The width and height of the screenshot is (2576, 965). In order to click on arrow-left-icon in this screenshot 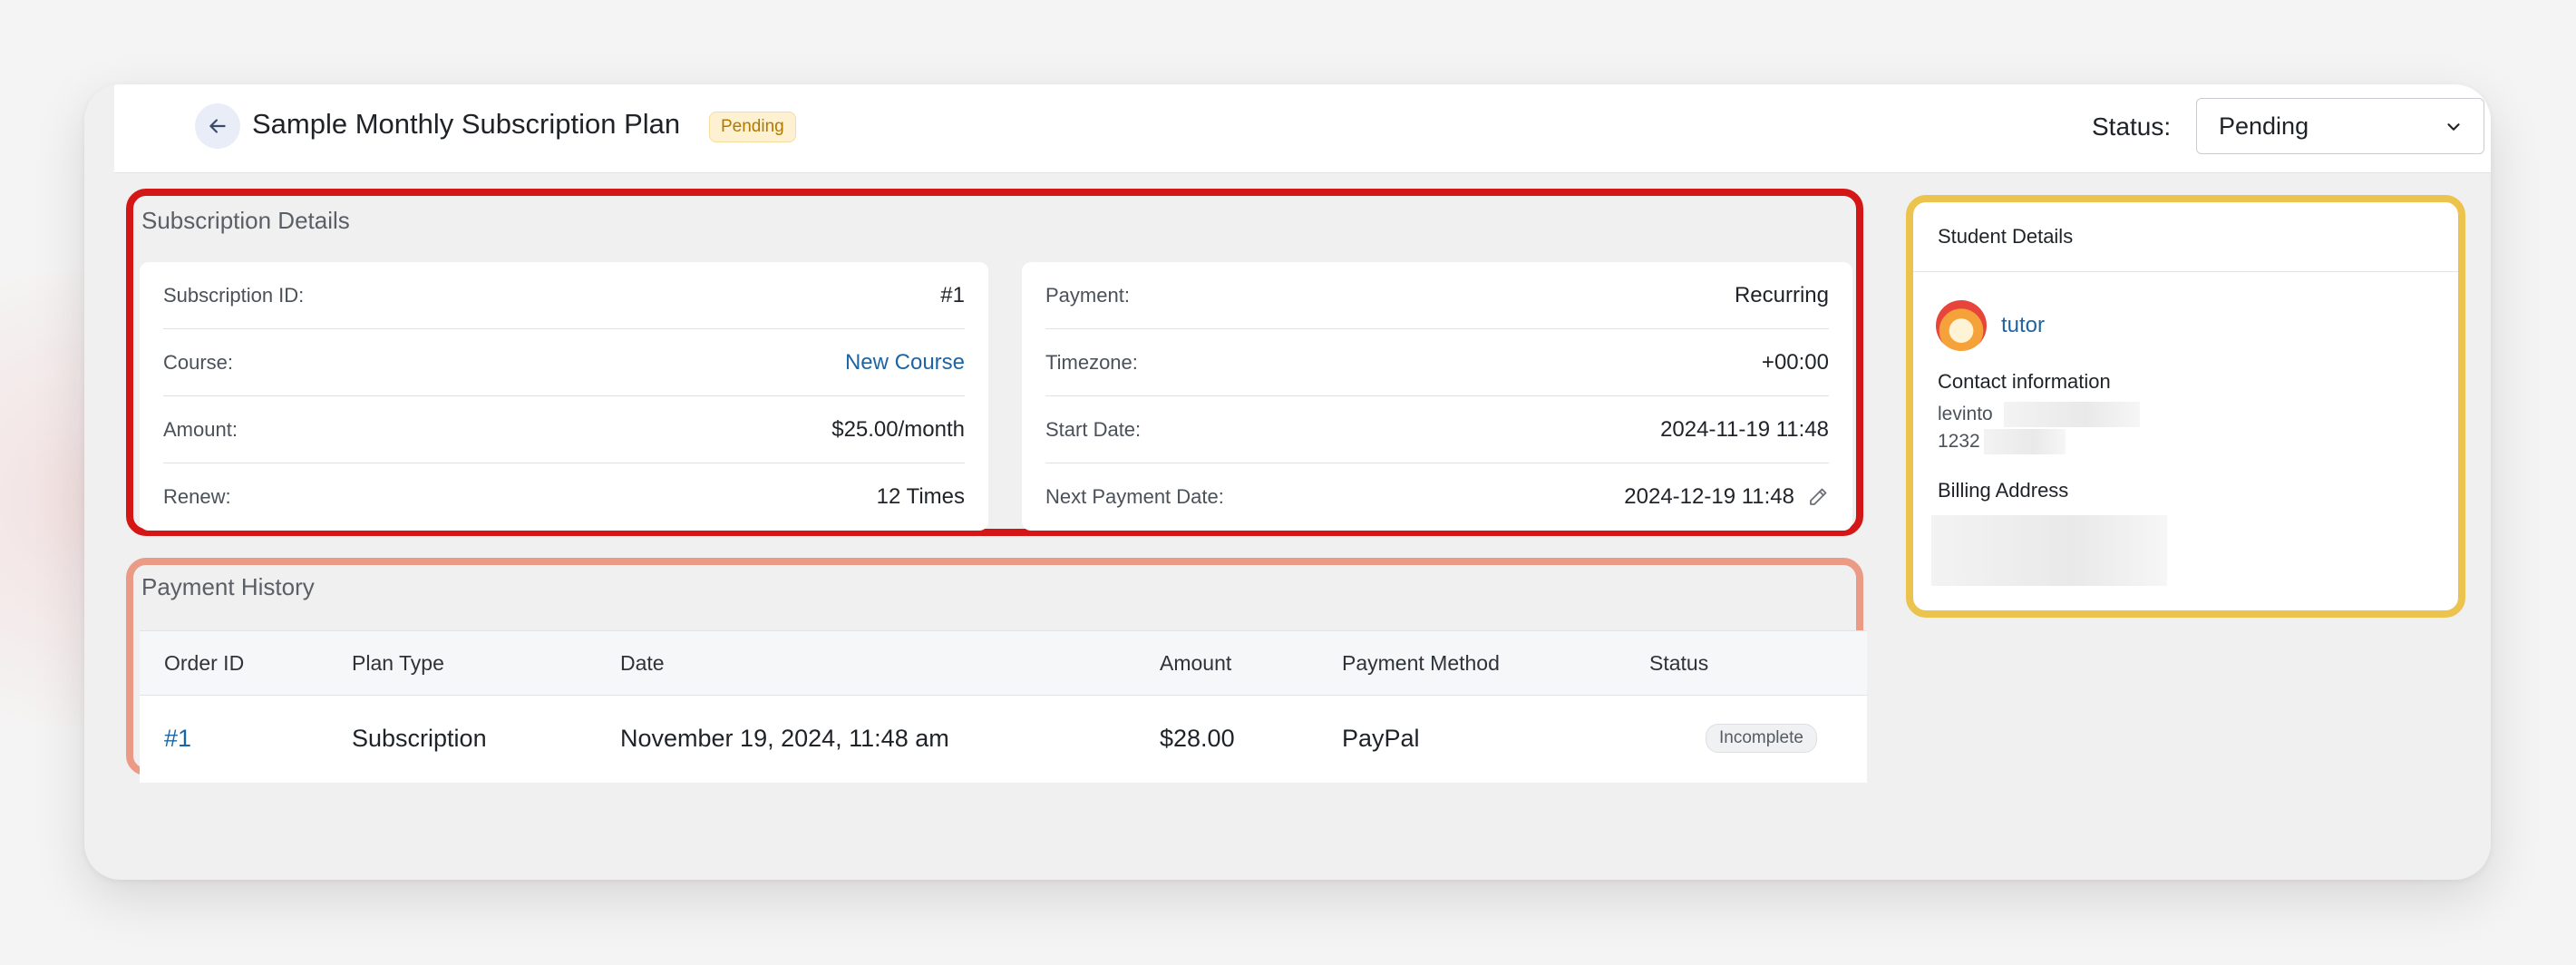, I will do `click(217, 126)`.